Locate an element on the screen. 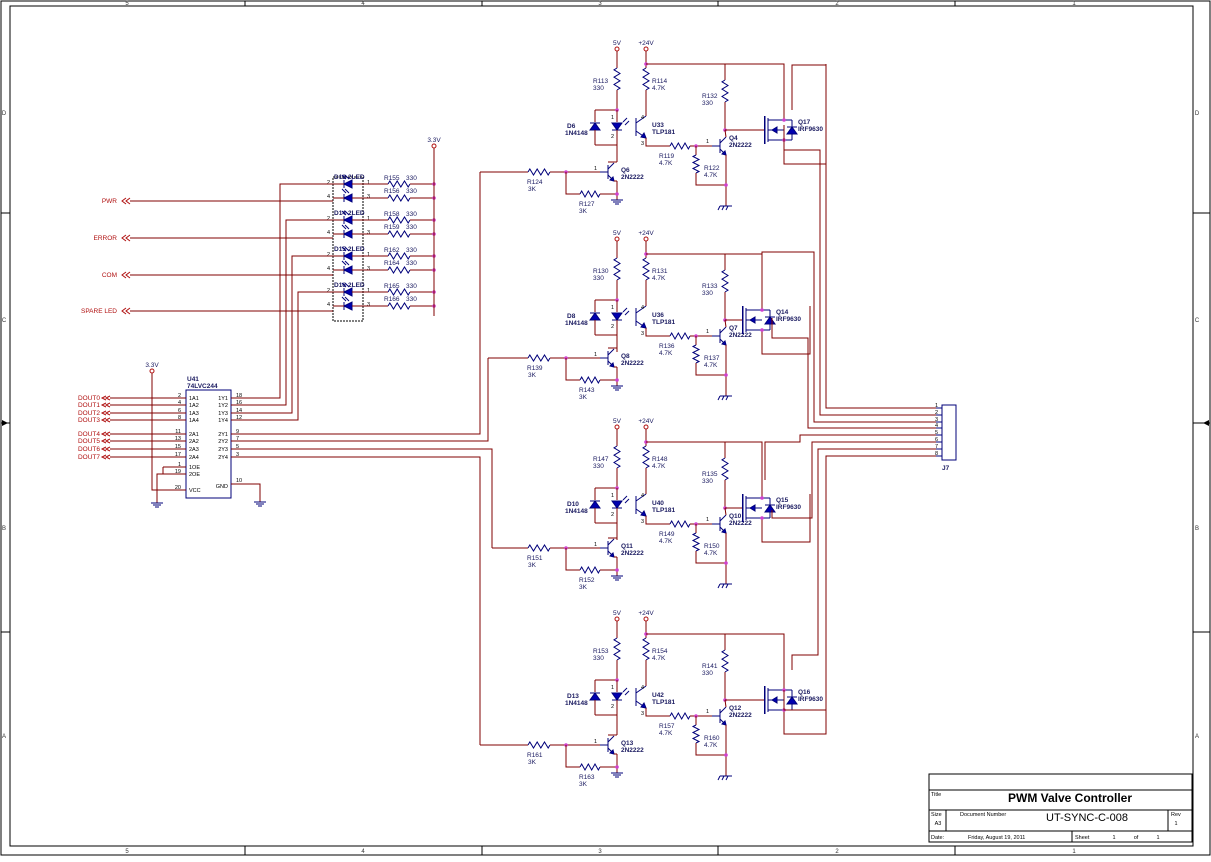 This screenshot has width=1211, height=862. dout-port-label: DOUT5 is located at coordinates (89, 441).